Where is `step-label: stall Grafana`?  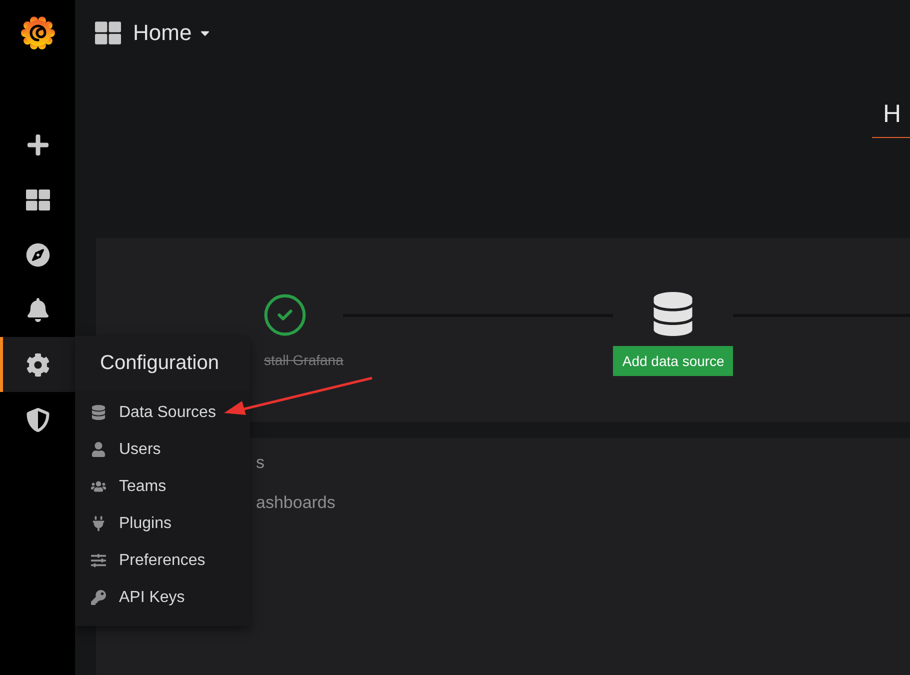
step-label: stall Grafana is located at coordinates (304, 360).